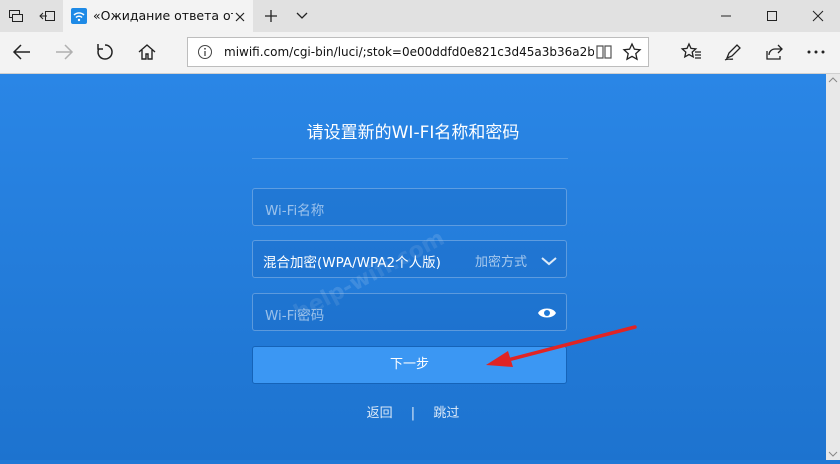 Image resolution: width=840 pixels, height=464 pixels. Describe the element at coordinates (549, 260) in the screenshot. I see `chevron-down-icon` at that location.